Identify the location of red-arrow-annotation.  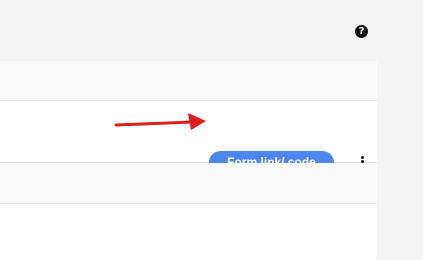
(160, 121).